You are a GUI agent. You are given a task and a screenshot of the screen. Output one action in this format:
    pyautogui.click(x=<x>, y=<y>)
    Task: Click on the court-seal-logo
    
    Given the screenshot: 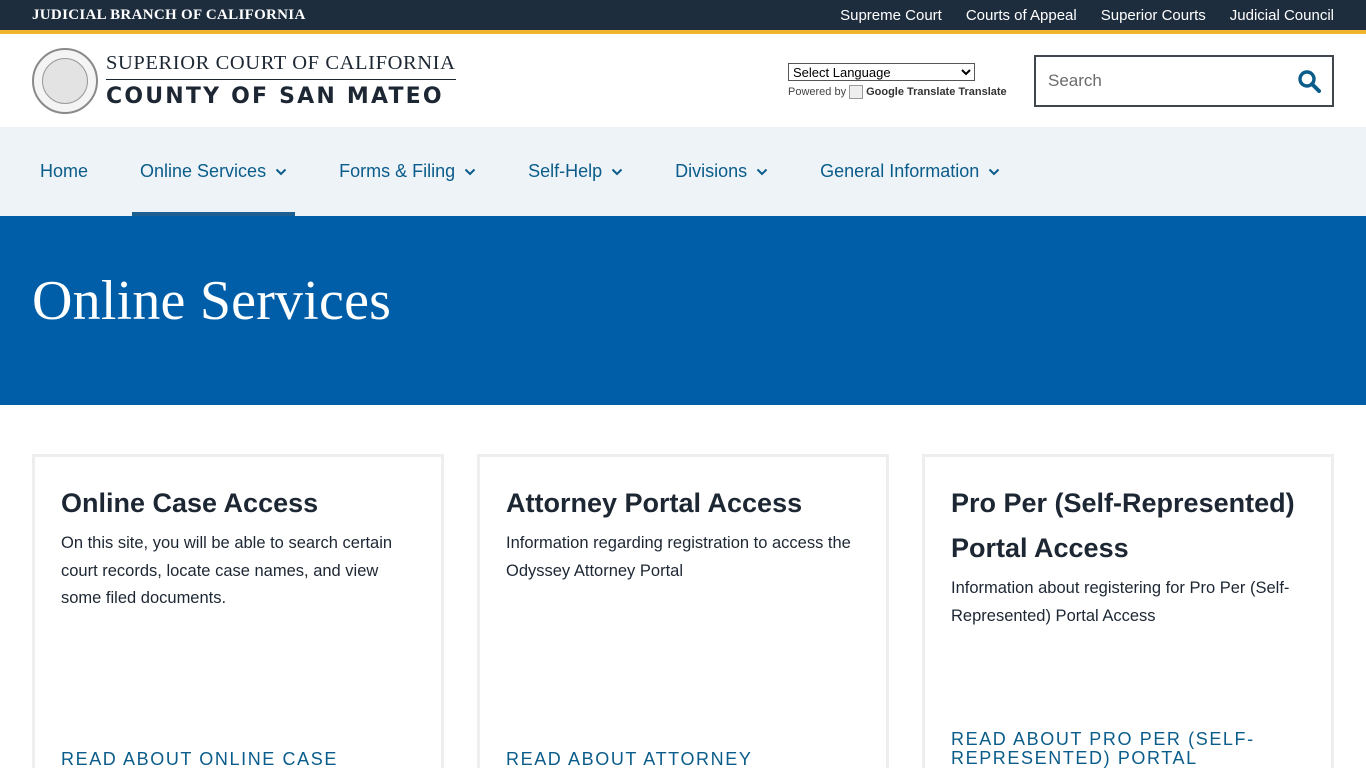 What is the action you would take?
    pyautogui.click(x=65, y=80)
    